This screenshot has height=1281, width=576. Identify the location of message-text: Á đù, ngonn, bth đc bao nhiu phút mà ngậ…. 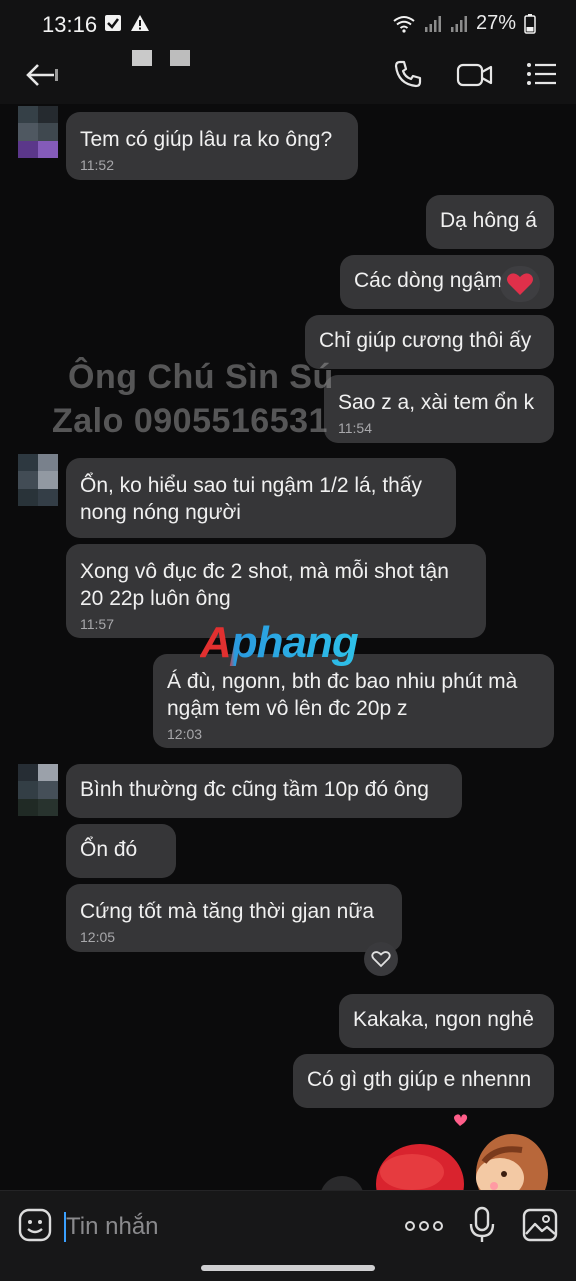
(342, 695).